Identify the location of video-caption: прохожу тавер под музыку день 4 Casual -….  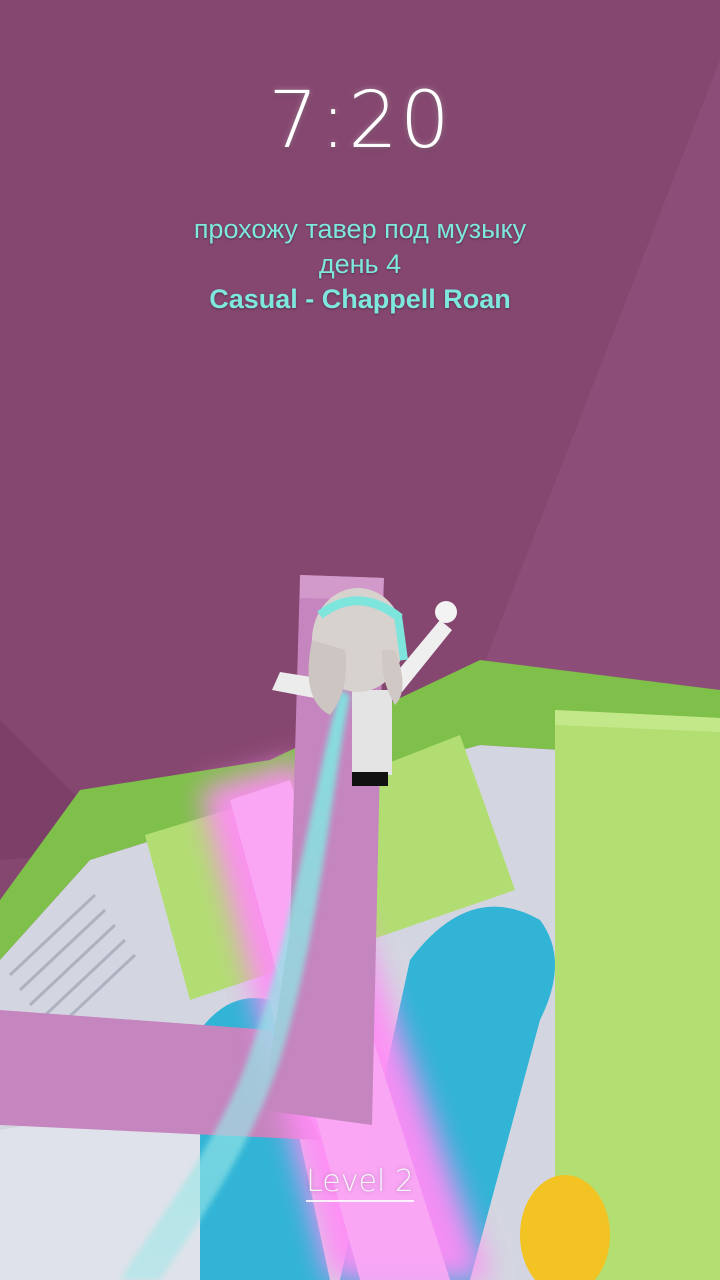
(360, 264).